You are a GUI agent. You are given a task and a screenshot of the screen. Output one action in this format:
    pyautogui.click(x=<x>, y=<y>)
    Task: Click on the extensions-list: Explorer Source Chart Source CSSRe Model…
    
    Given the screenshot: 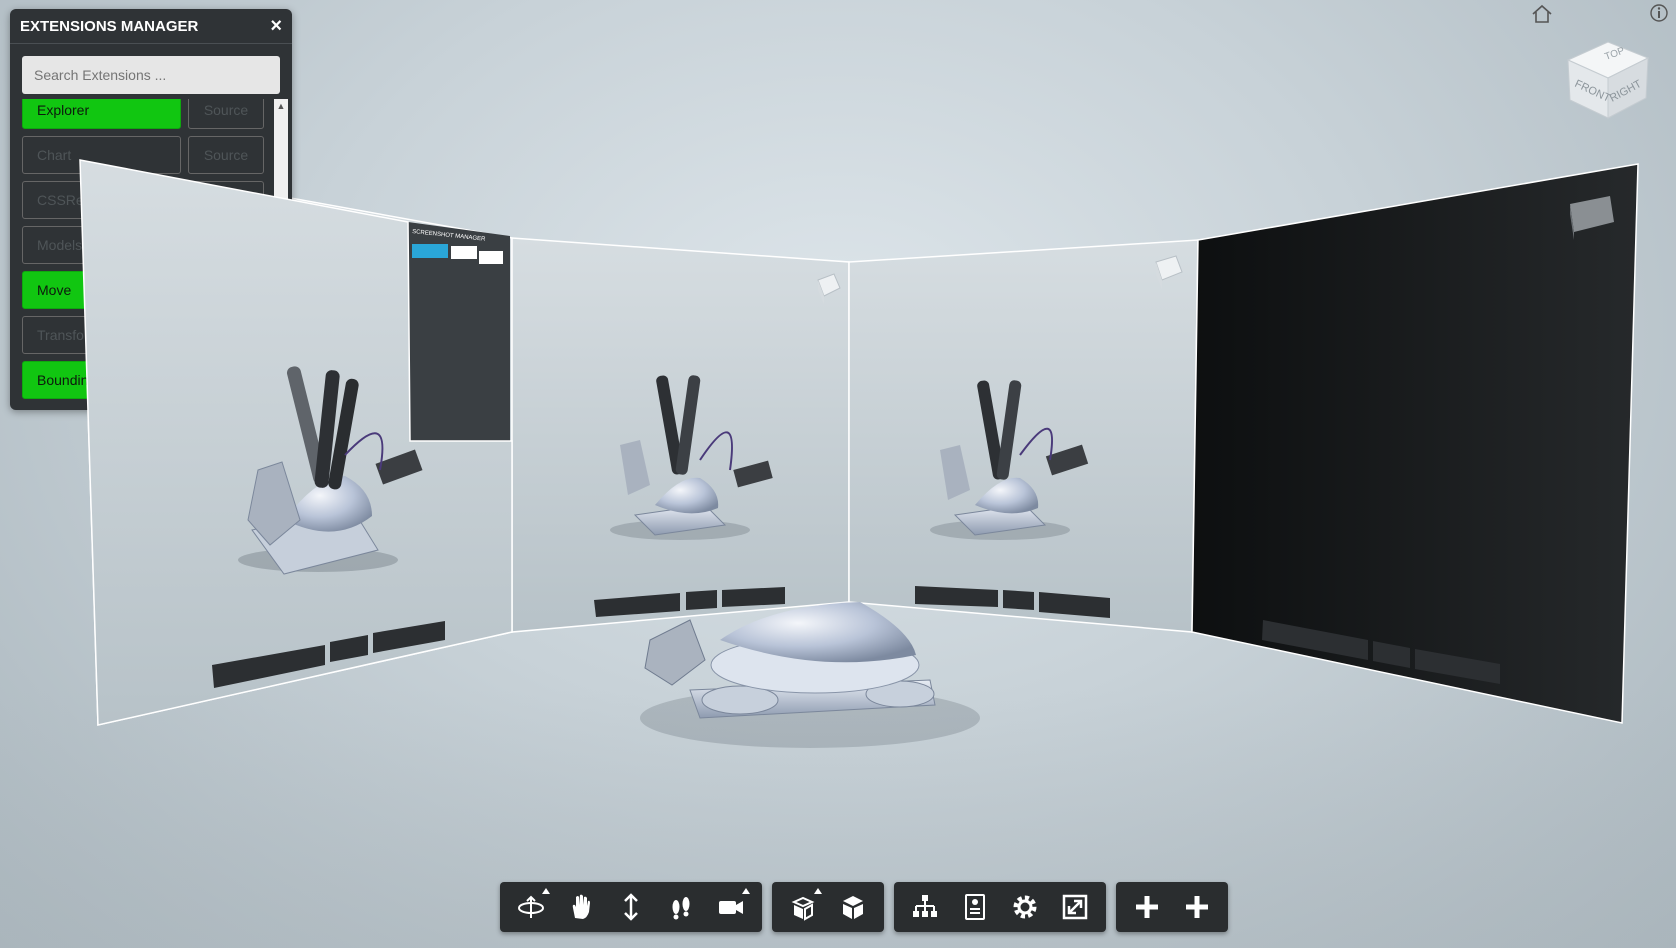 What is the action you would take?
    pyautogui.click(x=146, y=252)
    